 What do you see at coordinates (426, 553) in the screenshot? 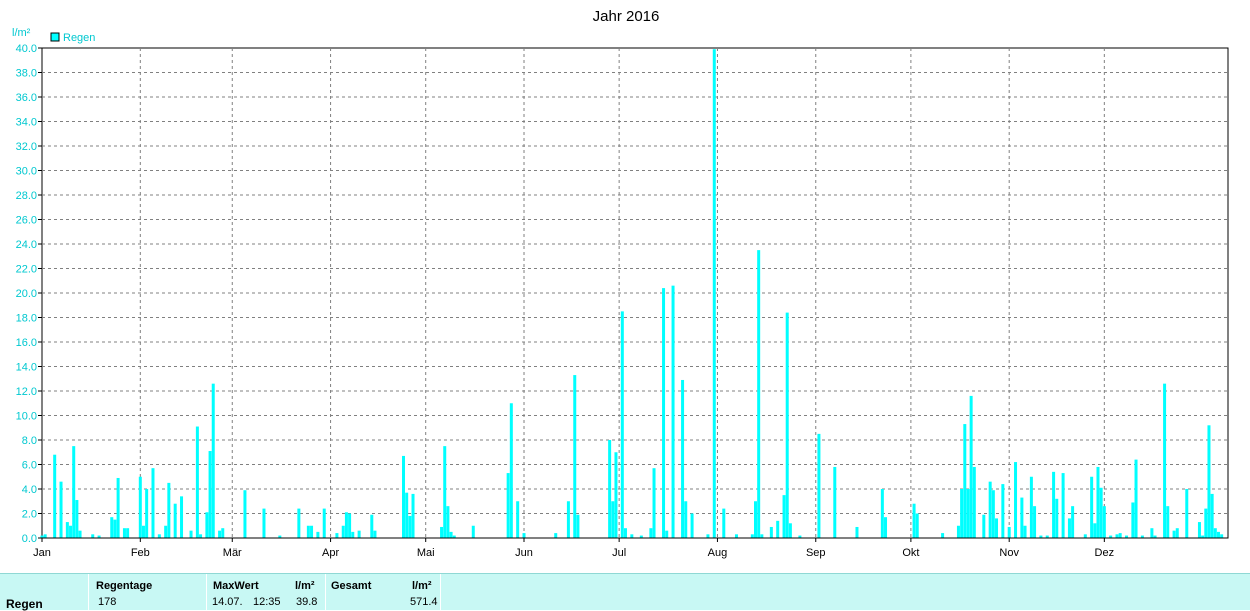
I see `x-tick-label: Mai` at bounding box center [426, 553].